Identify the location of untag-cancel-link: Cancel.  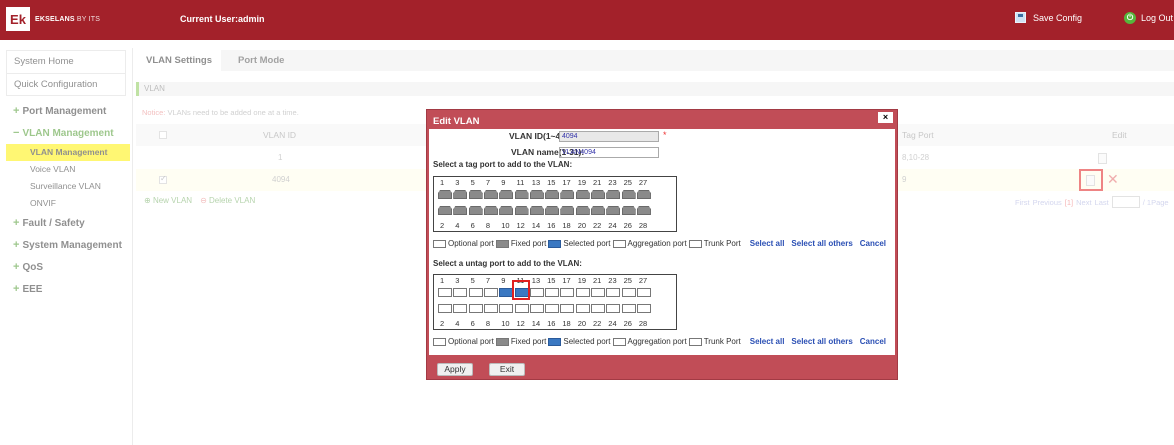
(873, 341).